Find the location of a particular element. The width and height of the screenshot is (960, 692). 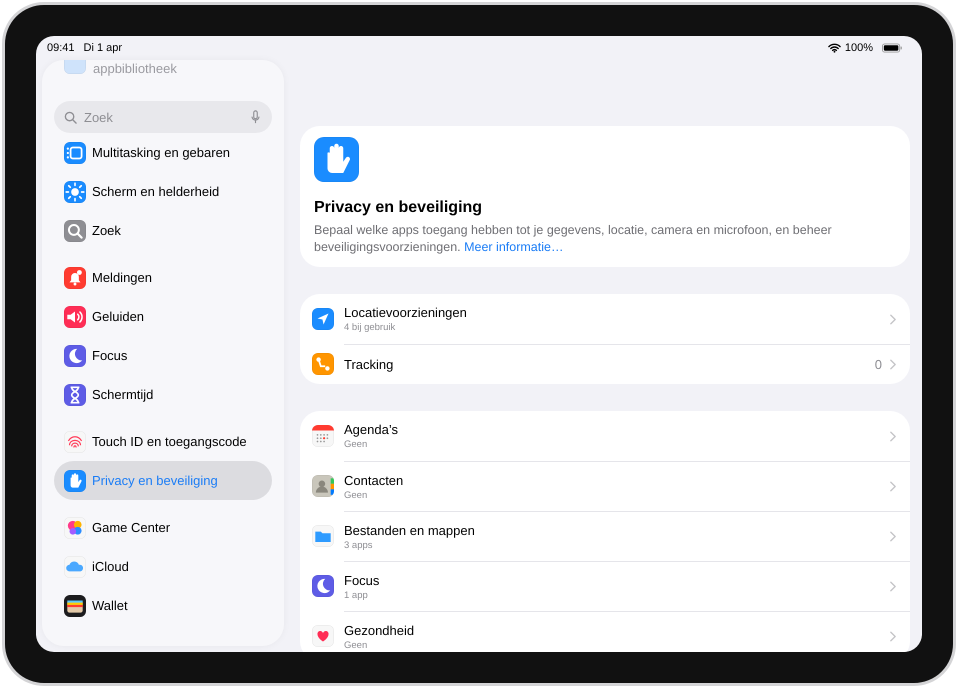

settings-row: Contacten Geen is located at coordinates (611, 486).